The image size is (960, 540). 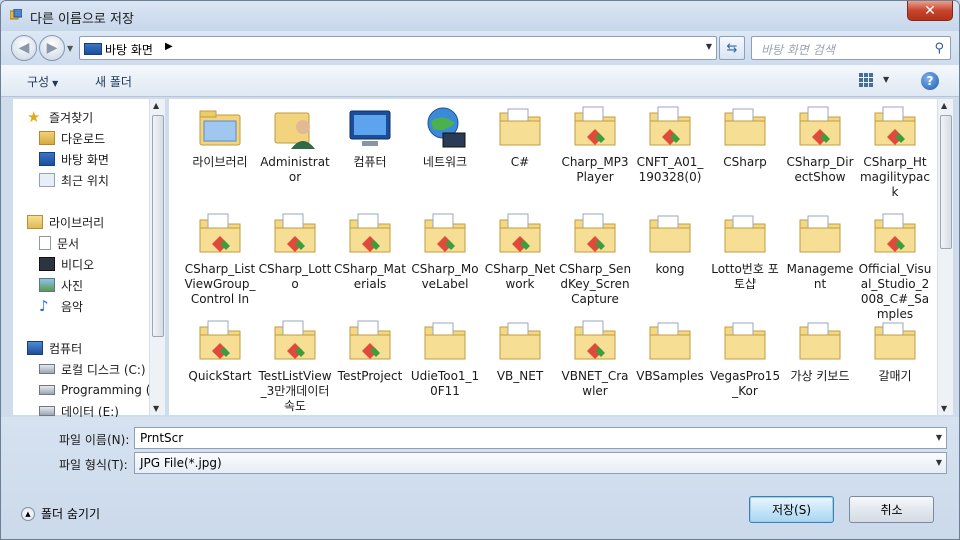 What do you see at coordinates (45, 243) in the screenshot?
I see `documents-icon` at bounding box center [45, 243].